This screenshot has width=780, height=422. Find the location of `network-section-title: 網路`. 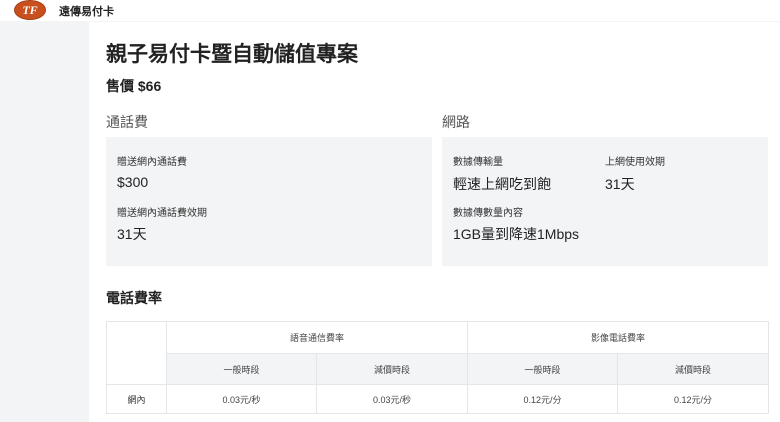

network-section-title: 網路 is located at coordinates (456, 122).